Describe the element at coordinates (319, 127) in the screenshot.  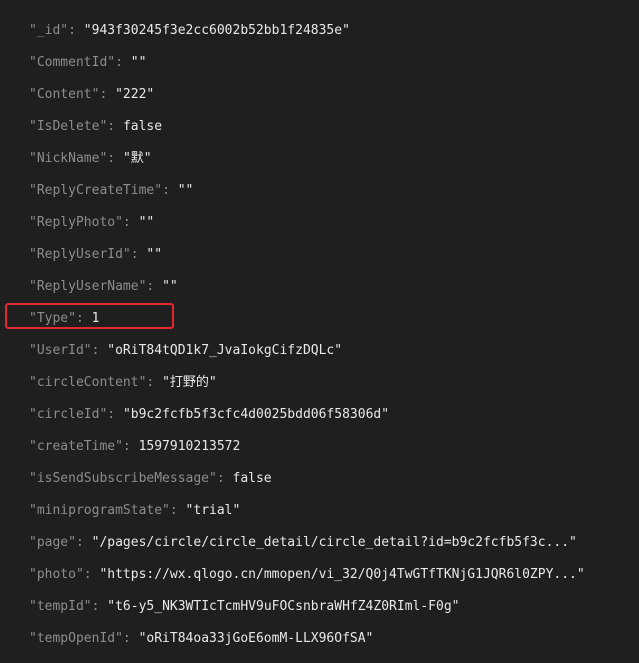
I see `field-row-isdelete: "IsDelete": false` at that location.